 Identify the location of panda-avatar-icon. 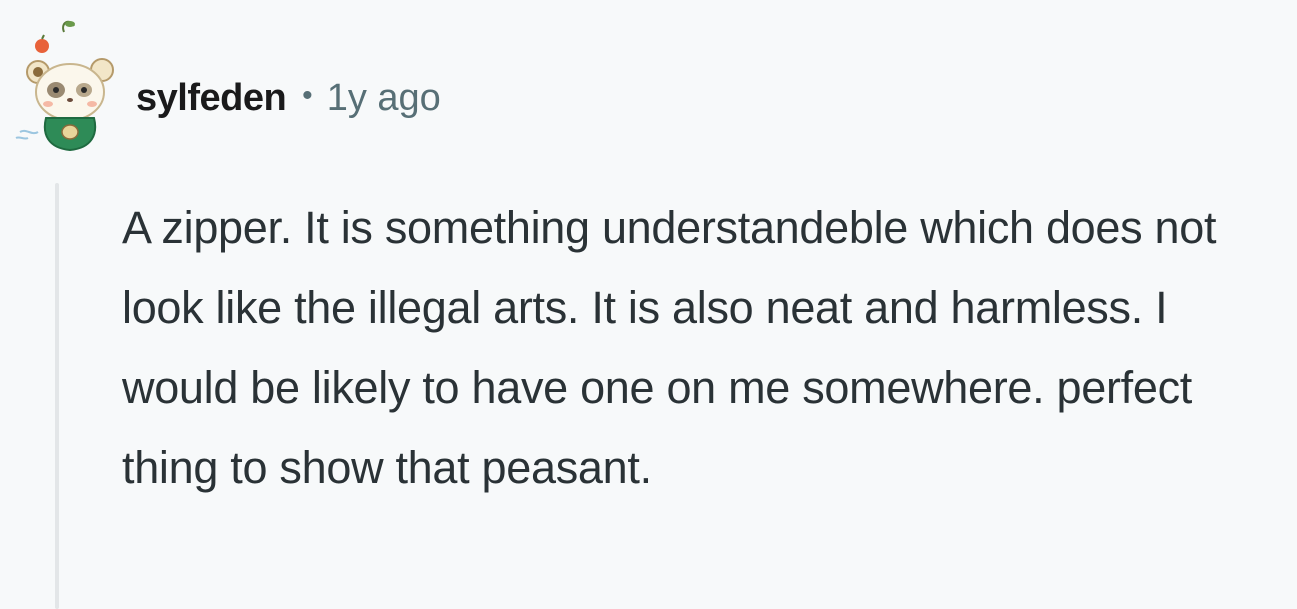
(64, 86).